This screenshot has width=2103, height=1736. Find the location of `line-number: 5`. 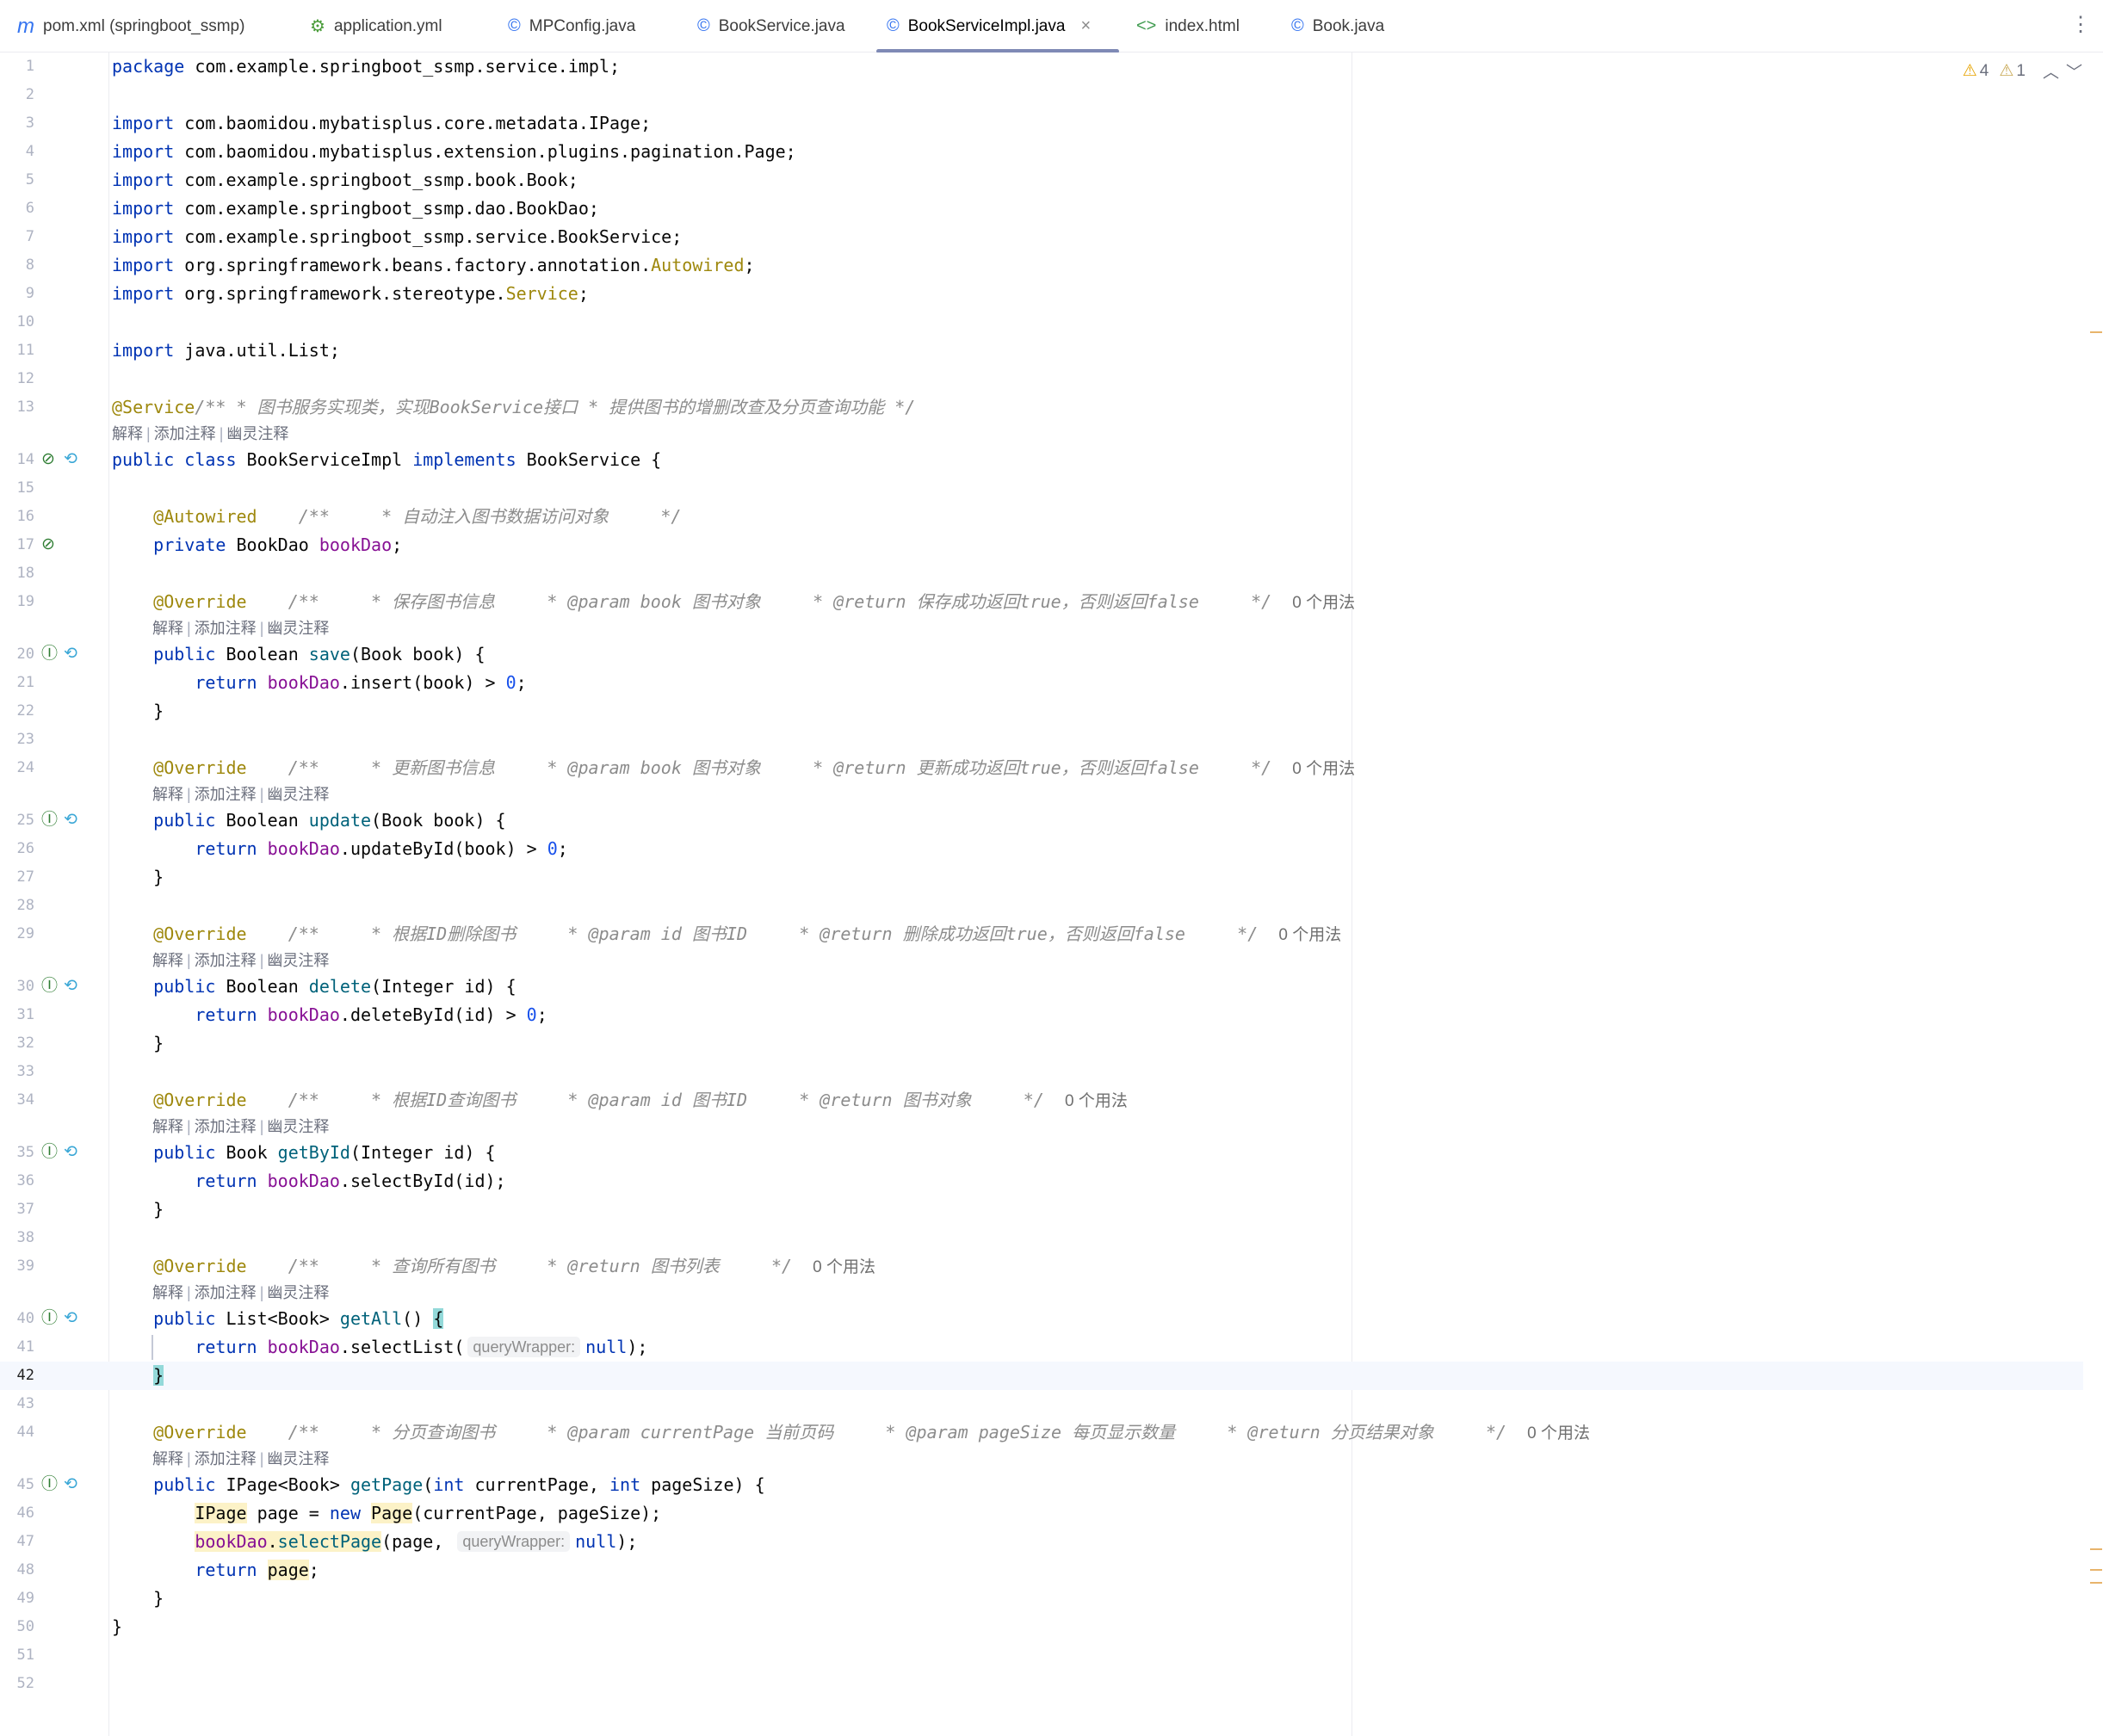

line-number: 5 is located at coordinates (17, 180).